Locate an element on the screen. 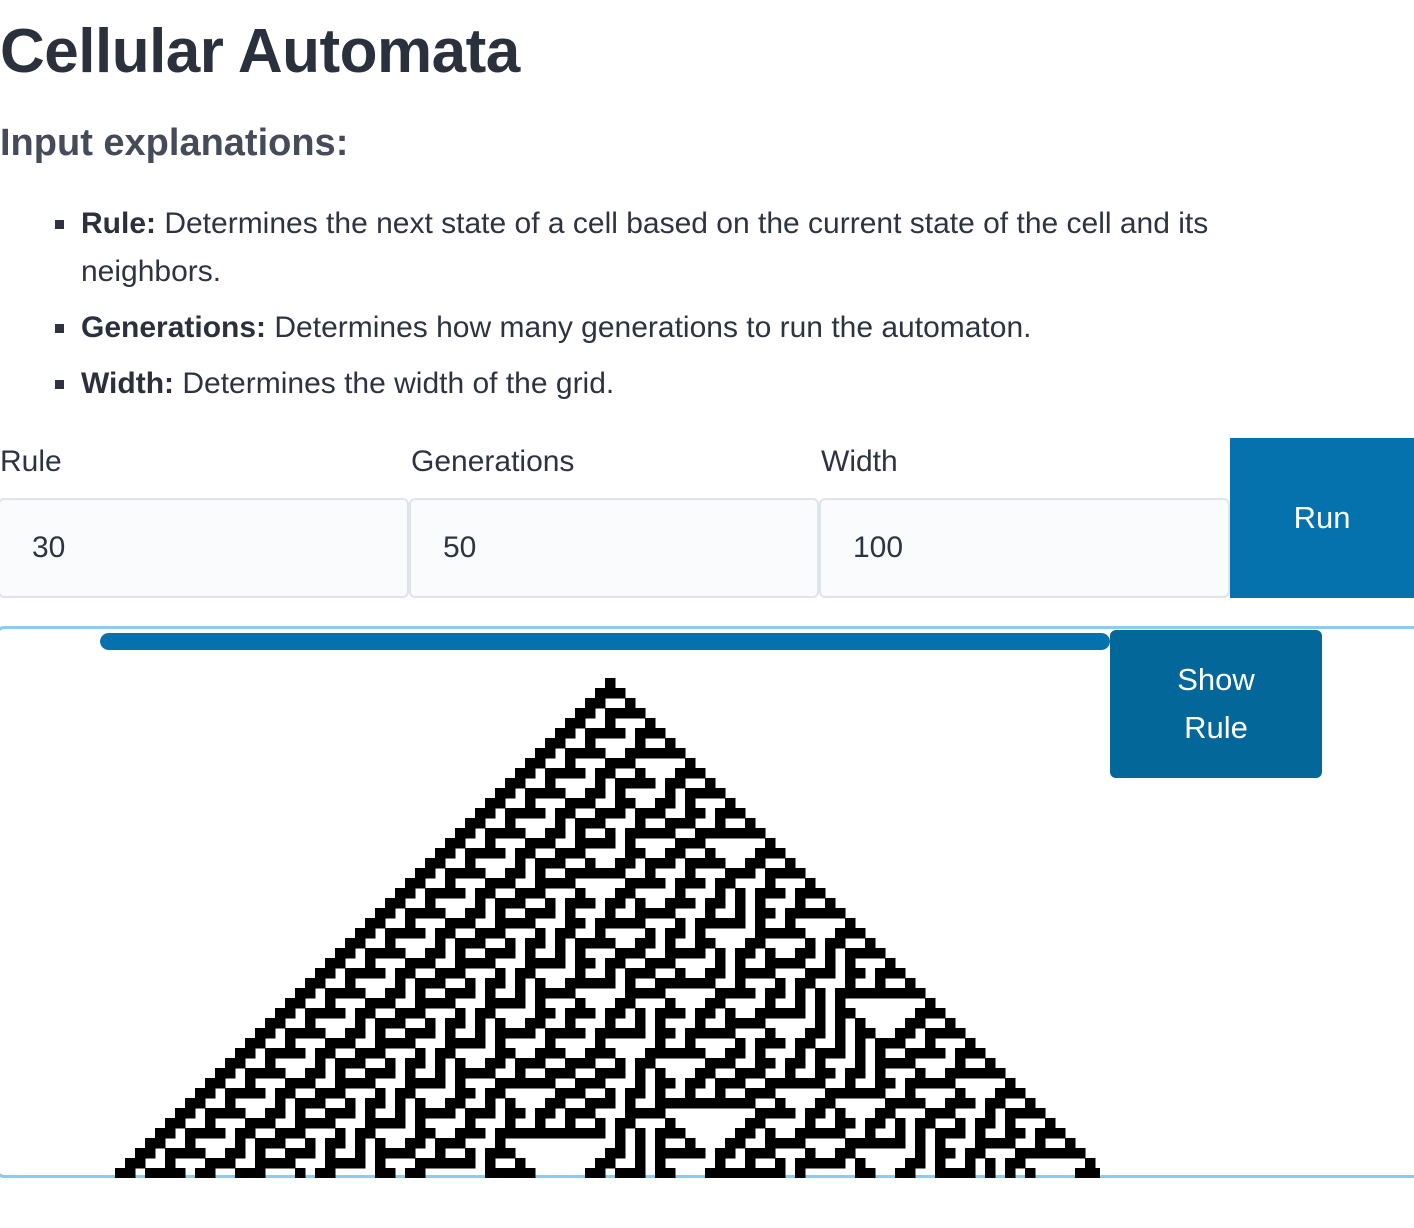 Image resolution: width=1414 pixels, height=1228 pixels. bullet-icon is located at coordinates (59, 224).